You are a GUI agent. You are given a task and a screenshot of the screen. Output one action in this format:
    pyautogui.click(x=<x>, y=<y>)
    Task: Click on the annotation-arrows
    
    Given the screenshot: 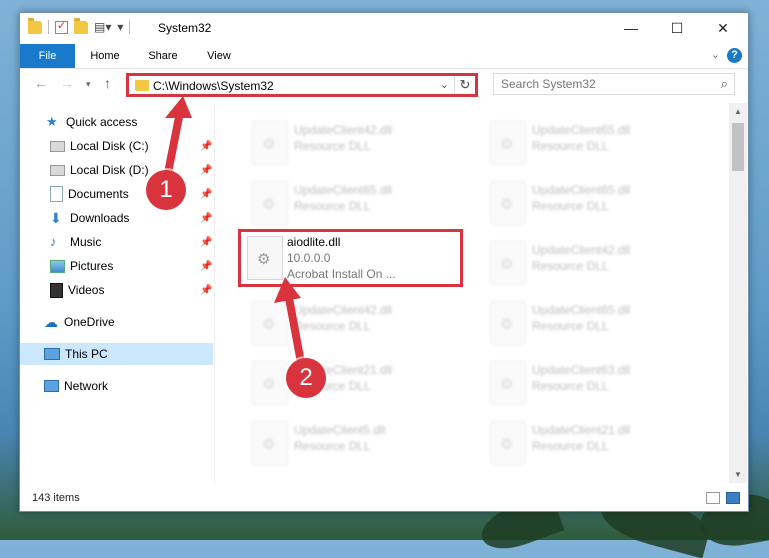 What is the action you would take?
    pyautogui.click(x=234, y=234)
    